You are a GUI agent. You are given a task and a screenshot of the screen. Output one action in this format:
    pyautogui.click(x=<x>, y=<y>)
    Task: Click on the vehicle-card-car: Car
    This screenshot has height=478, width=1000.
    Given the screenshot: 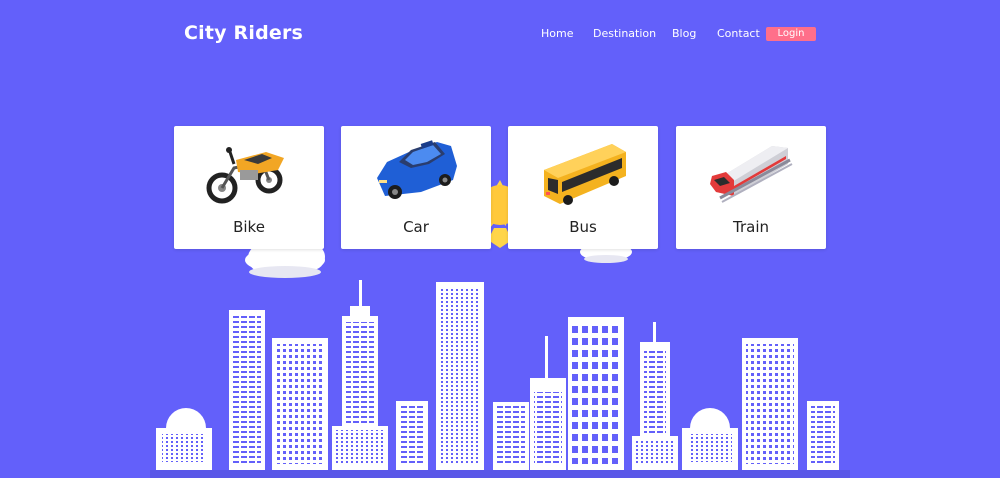 What is the action you would take?
    pyautogui.click(x=416, y=187)
    